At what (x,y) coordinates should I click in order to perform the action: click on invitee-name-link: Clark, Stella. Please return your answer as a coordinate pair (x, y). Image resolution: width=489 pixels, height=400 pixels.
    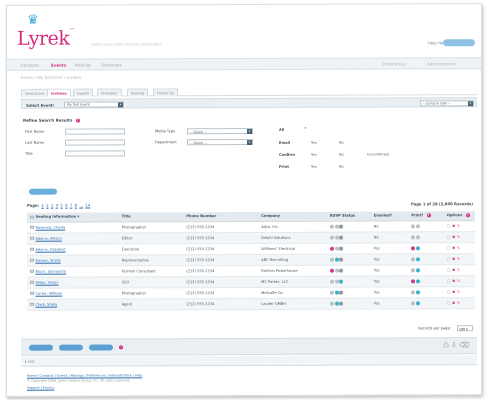
    Looking at the image, I should click on (47, 304).